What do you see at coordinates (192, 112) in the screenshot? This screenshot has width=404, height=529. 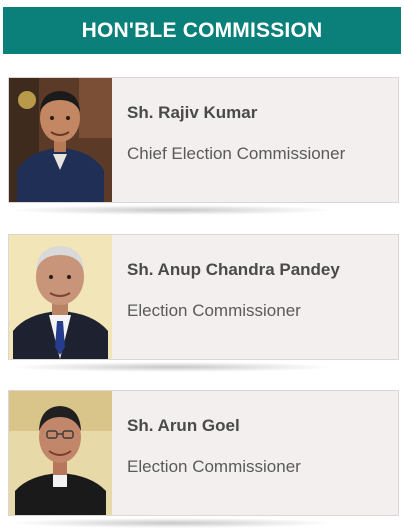 I see `member-name: Sh. Rajiv Kumar` at bounding box center [192, 112].